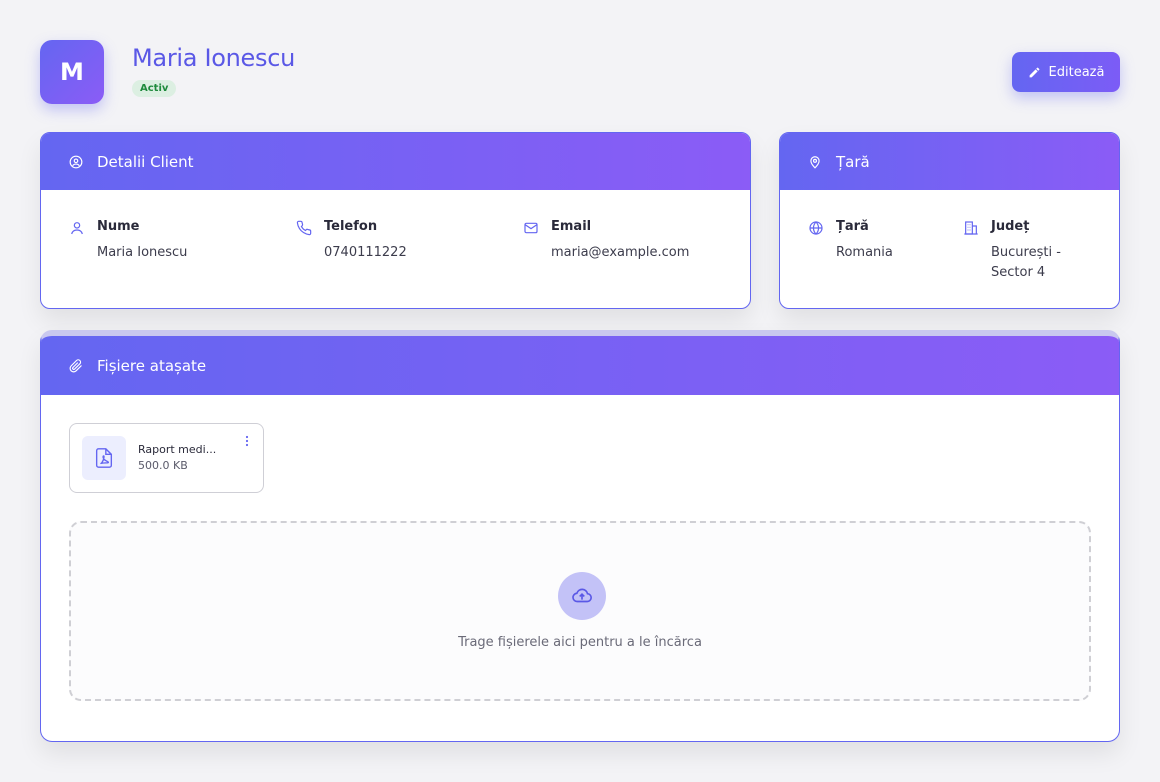 The width and height of the screenshot is (1160, 782). Describe the element at coordinates (76, 161) in the screenshot. I see `user-circle-icon` at that location.